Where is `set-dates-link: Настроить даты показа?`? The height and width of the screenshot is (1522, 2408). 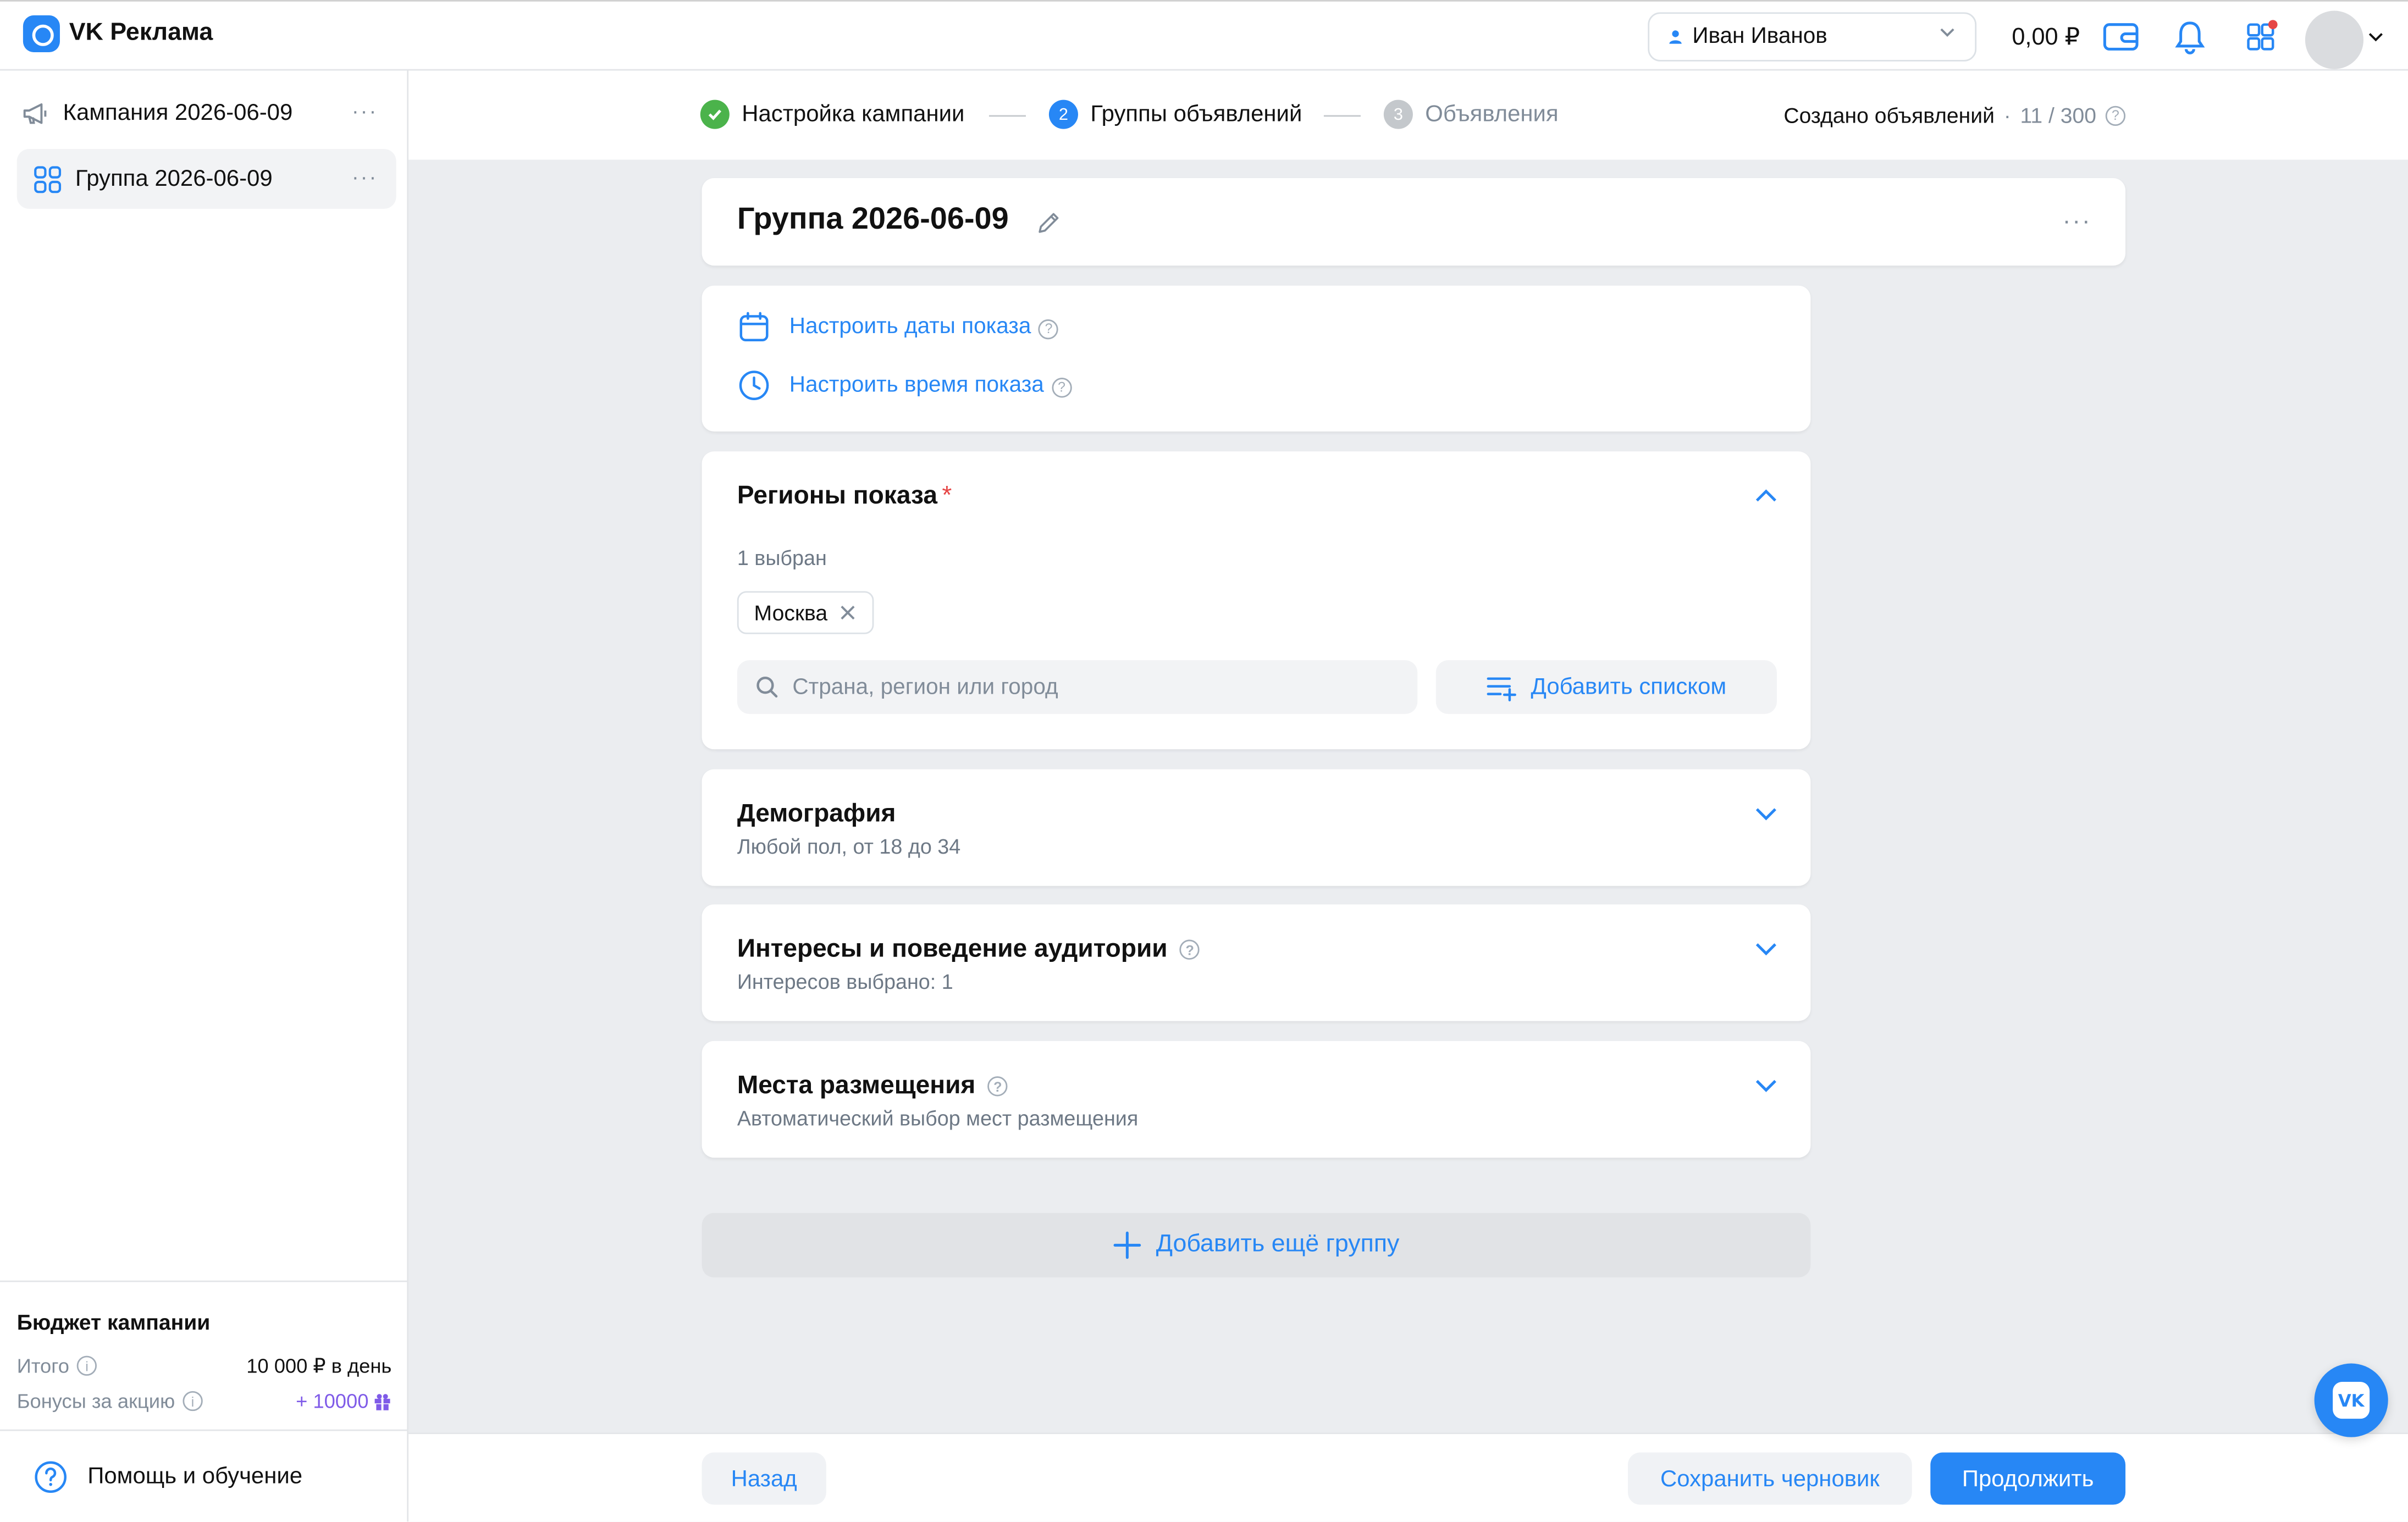
set-dates-link: Настроить даты показа? is located at coordinates (898, 327).